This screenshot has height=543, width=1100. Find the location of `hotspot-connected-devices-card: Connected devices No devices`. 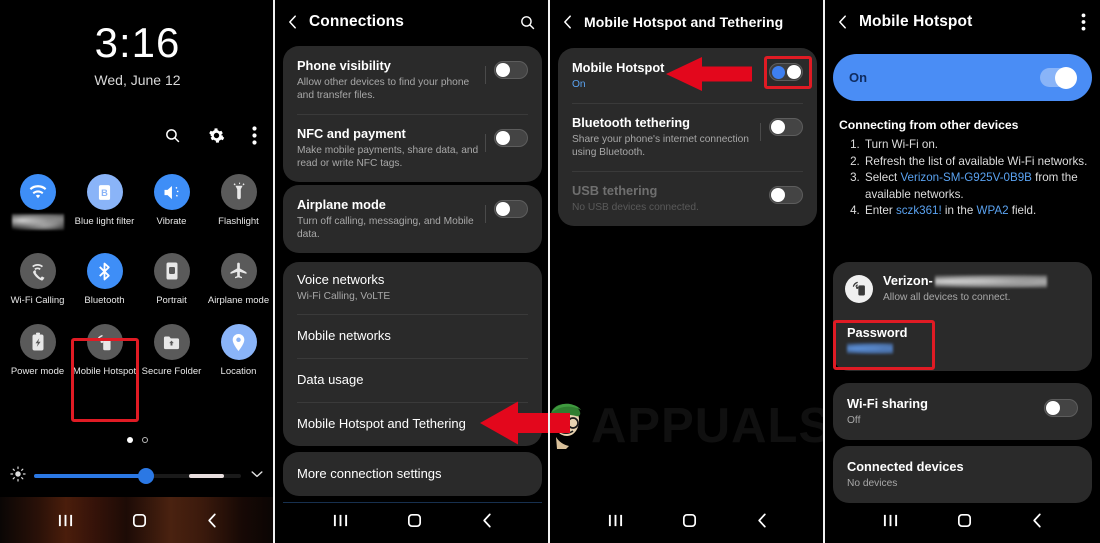

hotspot-connected-devices-card: Connected devices No devices is located at coordinates (962, 474).